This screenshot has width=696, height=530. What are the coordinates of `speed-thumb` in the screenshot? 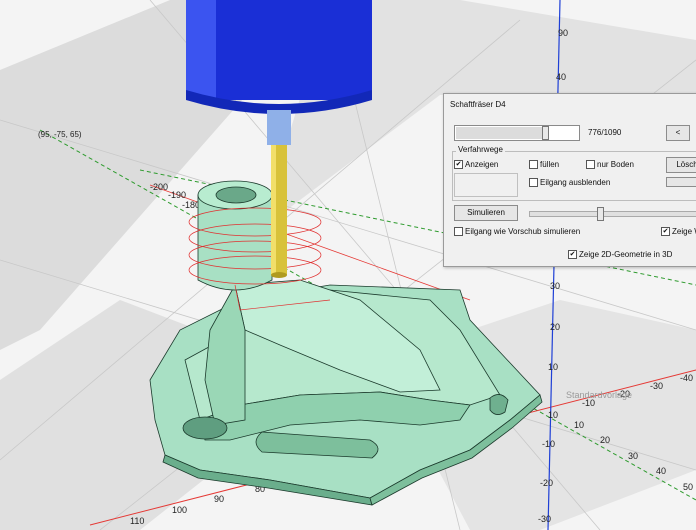 It's located at (600, 214).